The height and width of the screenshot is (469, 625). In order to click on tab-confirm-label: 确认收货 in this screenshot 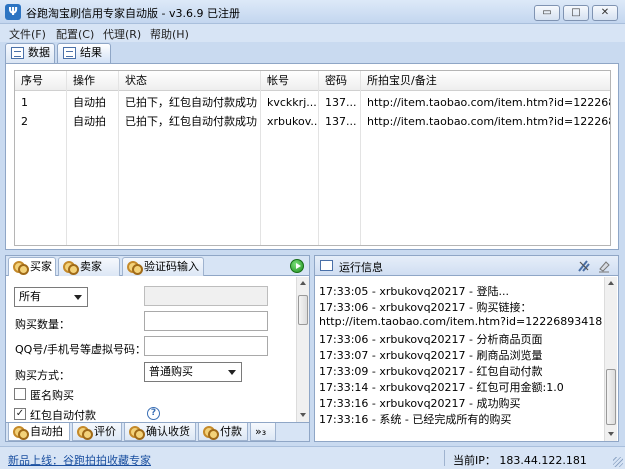, I will do `click(168, 431)`.